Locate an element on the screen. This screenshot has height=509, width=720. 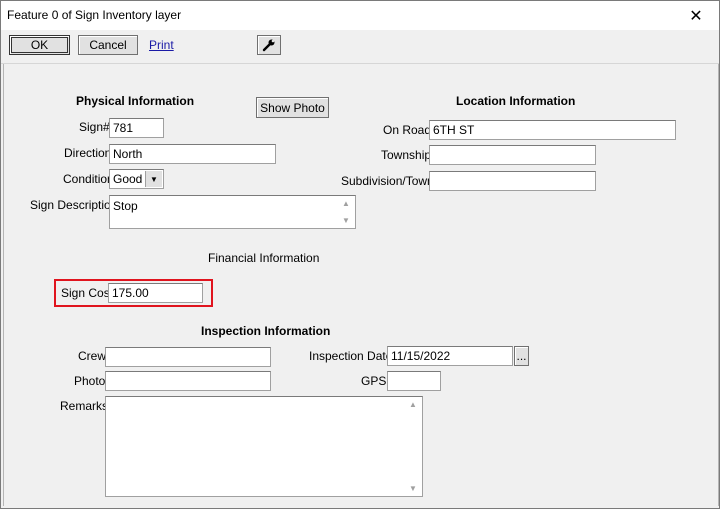
sign-cost-label: Sign Cost is located at coordinates (87, 293).